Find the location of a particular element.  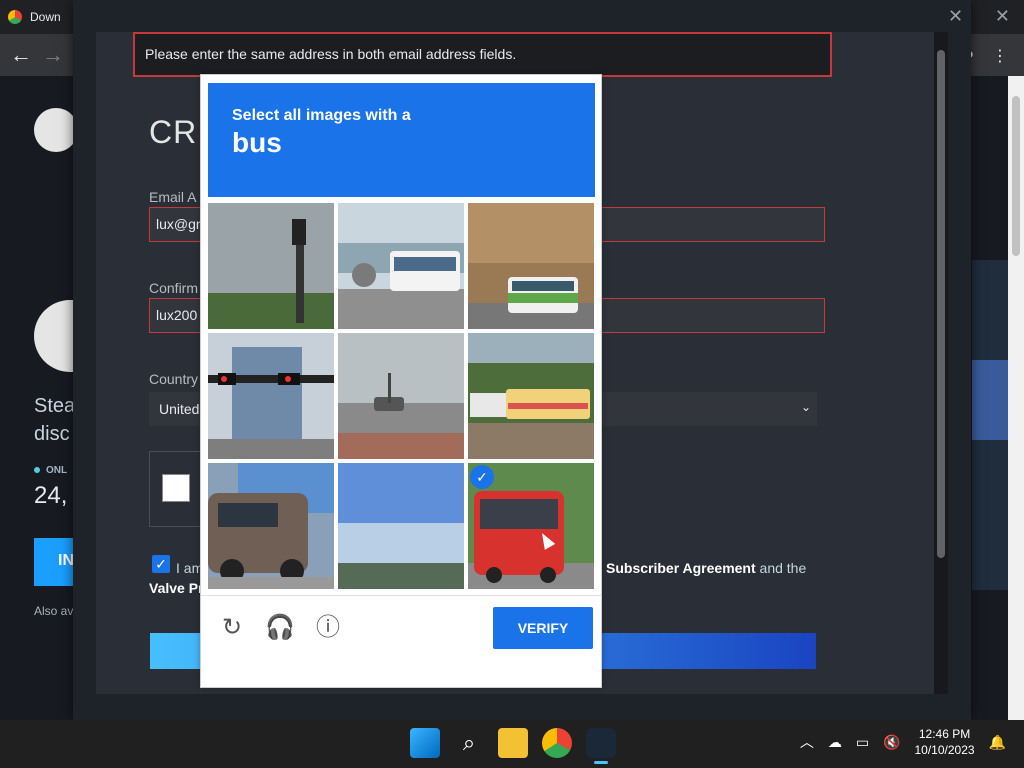

window-close-icon: ✕ is located at coordinates (1002, 16).